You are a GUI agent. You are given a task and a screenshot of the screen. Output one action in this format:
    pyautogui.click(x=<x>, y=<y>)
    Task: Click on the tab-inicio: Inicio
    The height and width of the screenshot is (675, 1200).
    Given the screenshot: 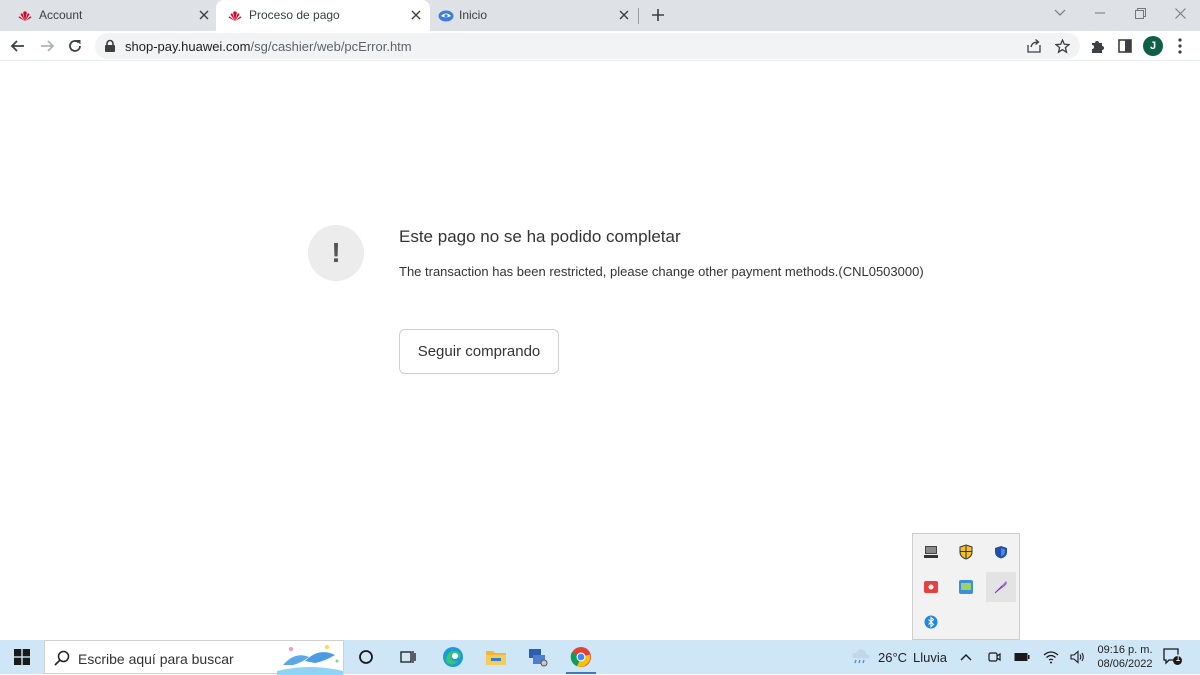 What is the action you would take?
    pyautogui.click(x=534, y=15)
    